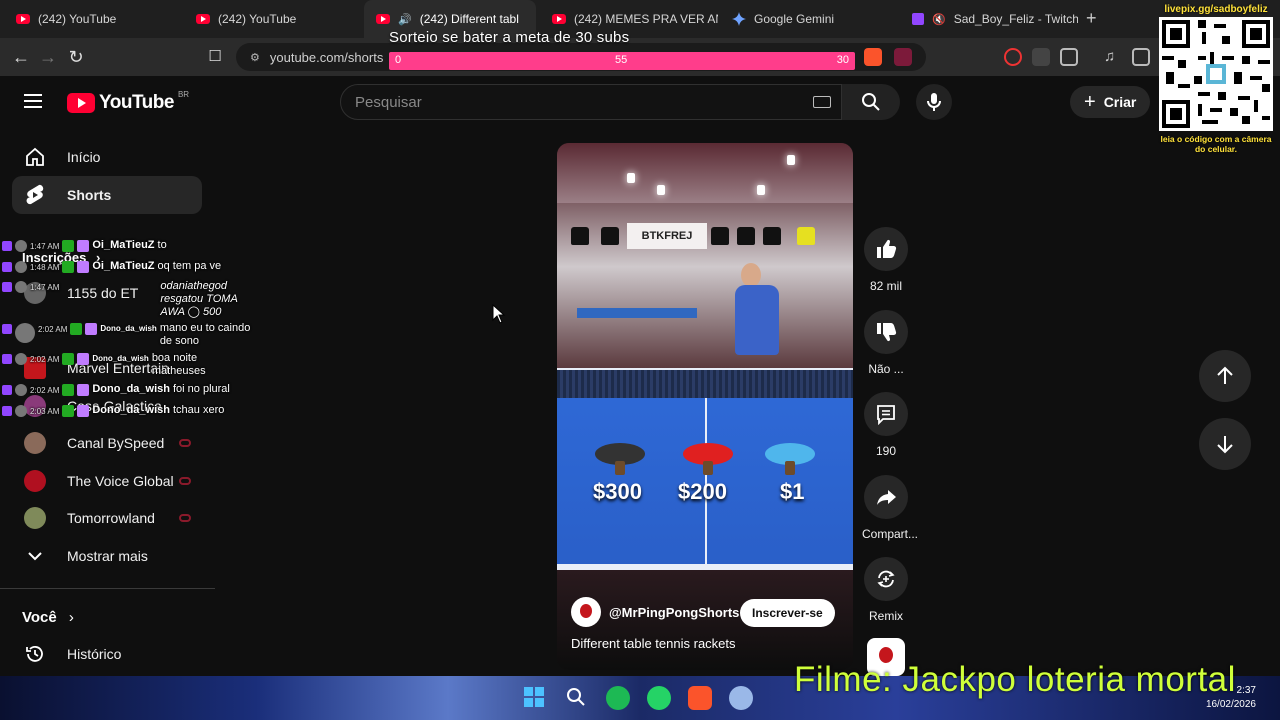 This screenshot has width=1280, height=720. I want to click on like-button: 82 mil, so click(886, 260).